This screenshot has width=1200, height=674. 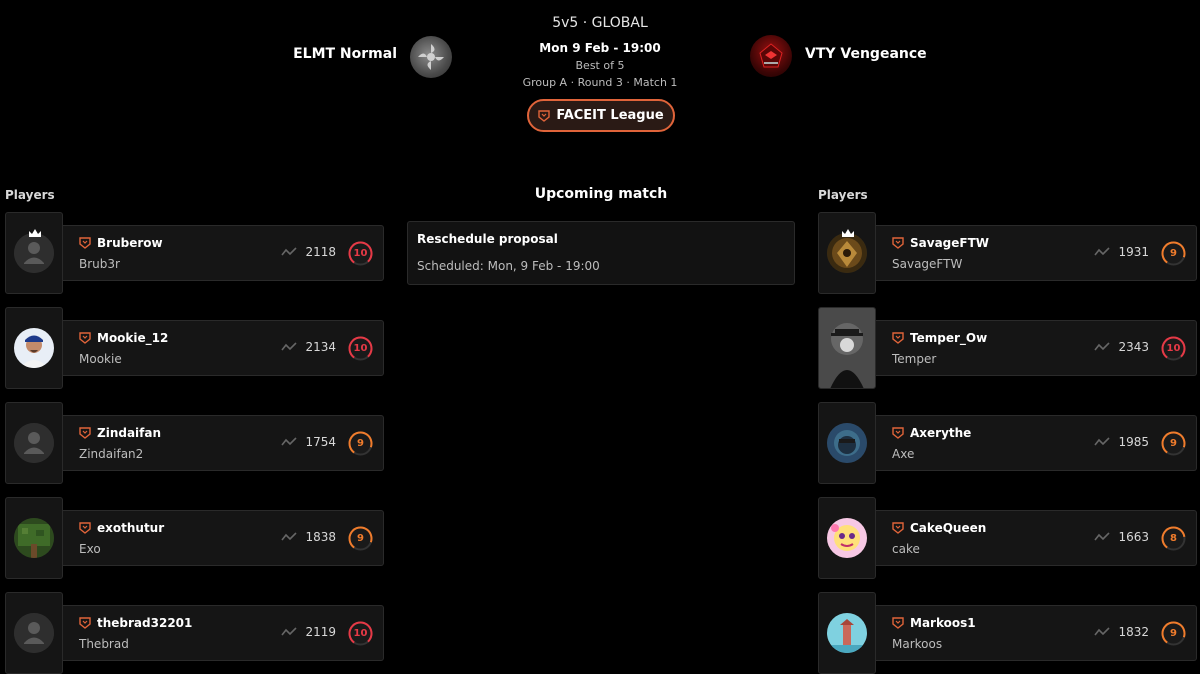 What do you see at coordinates (1133, 632) in the screenshot?
I see `elo-value: 1832` at bounding box center [1133, 632].